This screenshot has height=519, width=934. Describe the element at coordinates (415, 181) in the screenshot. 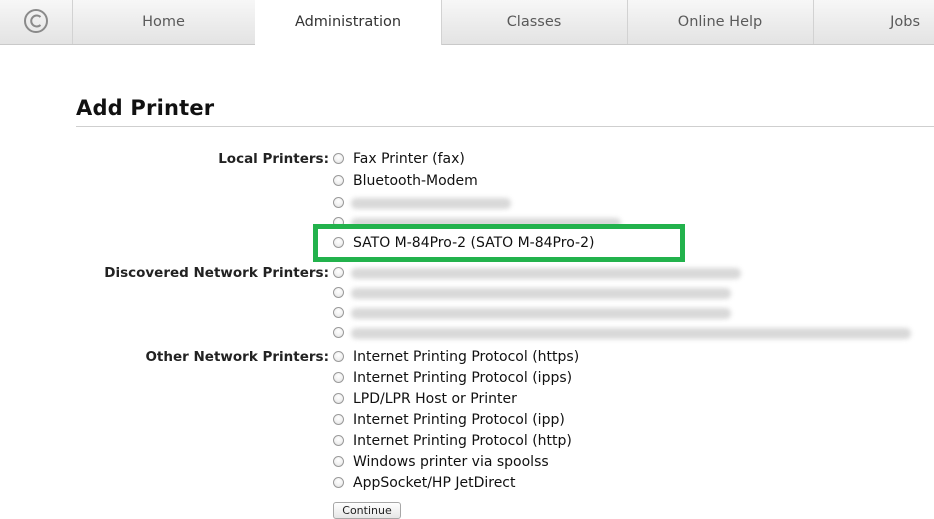

I see `option-label: Bluetooth-Modem` at that location.